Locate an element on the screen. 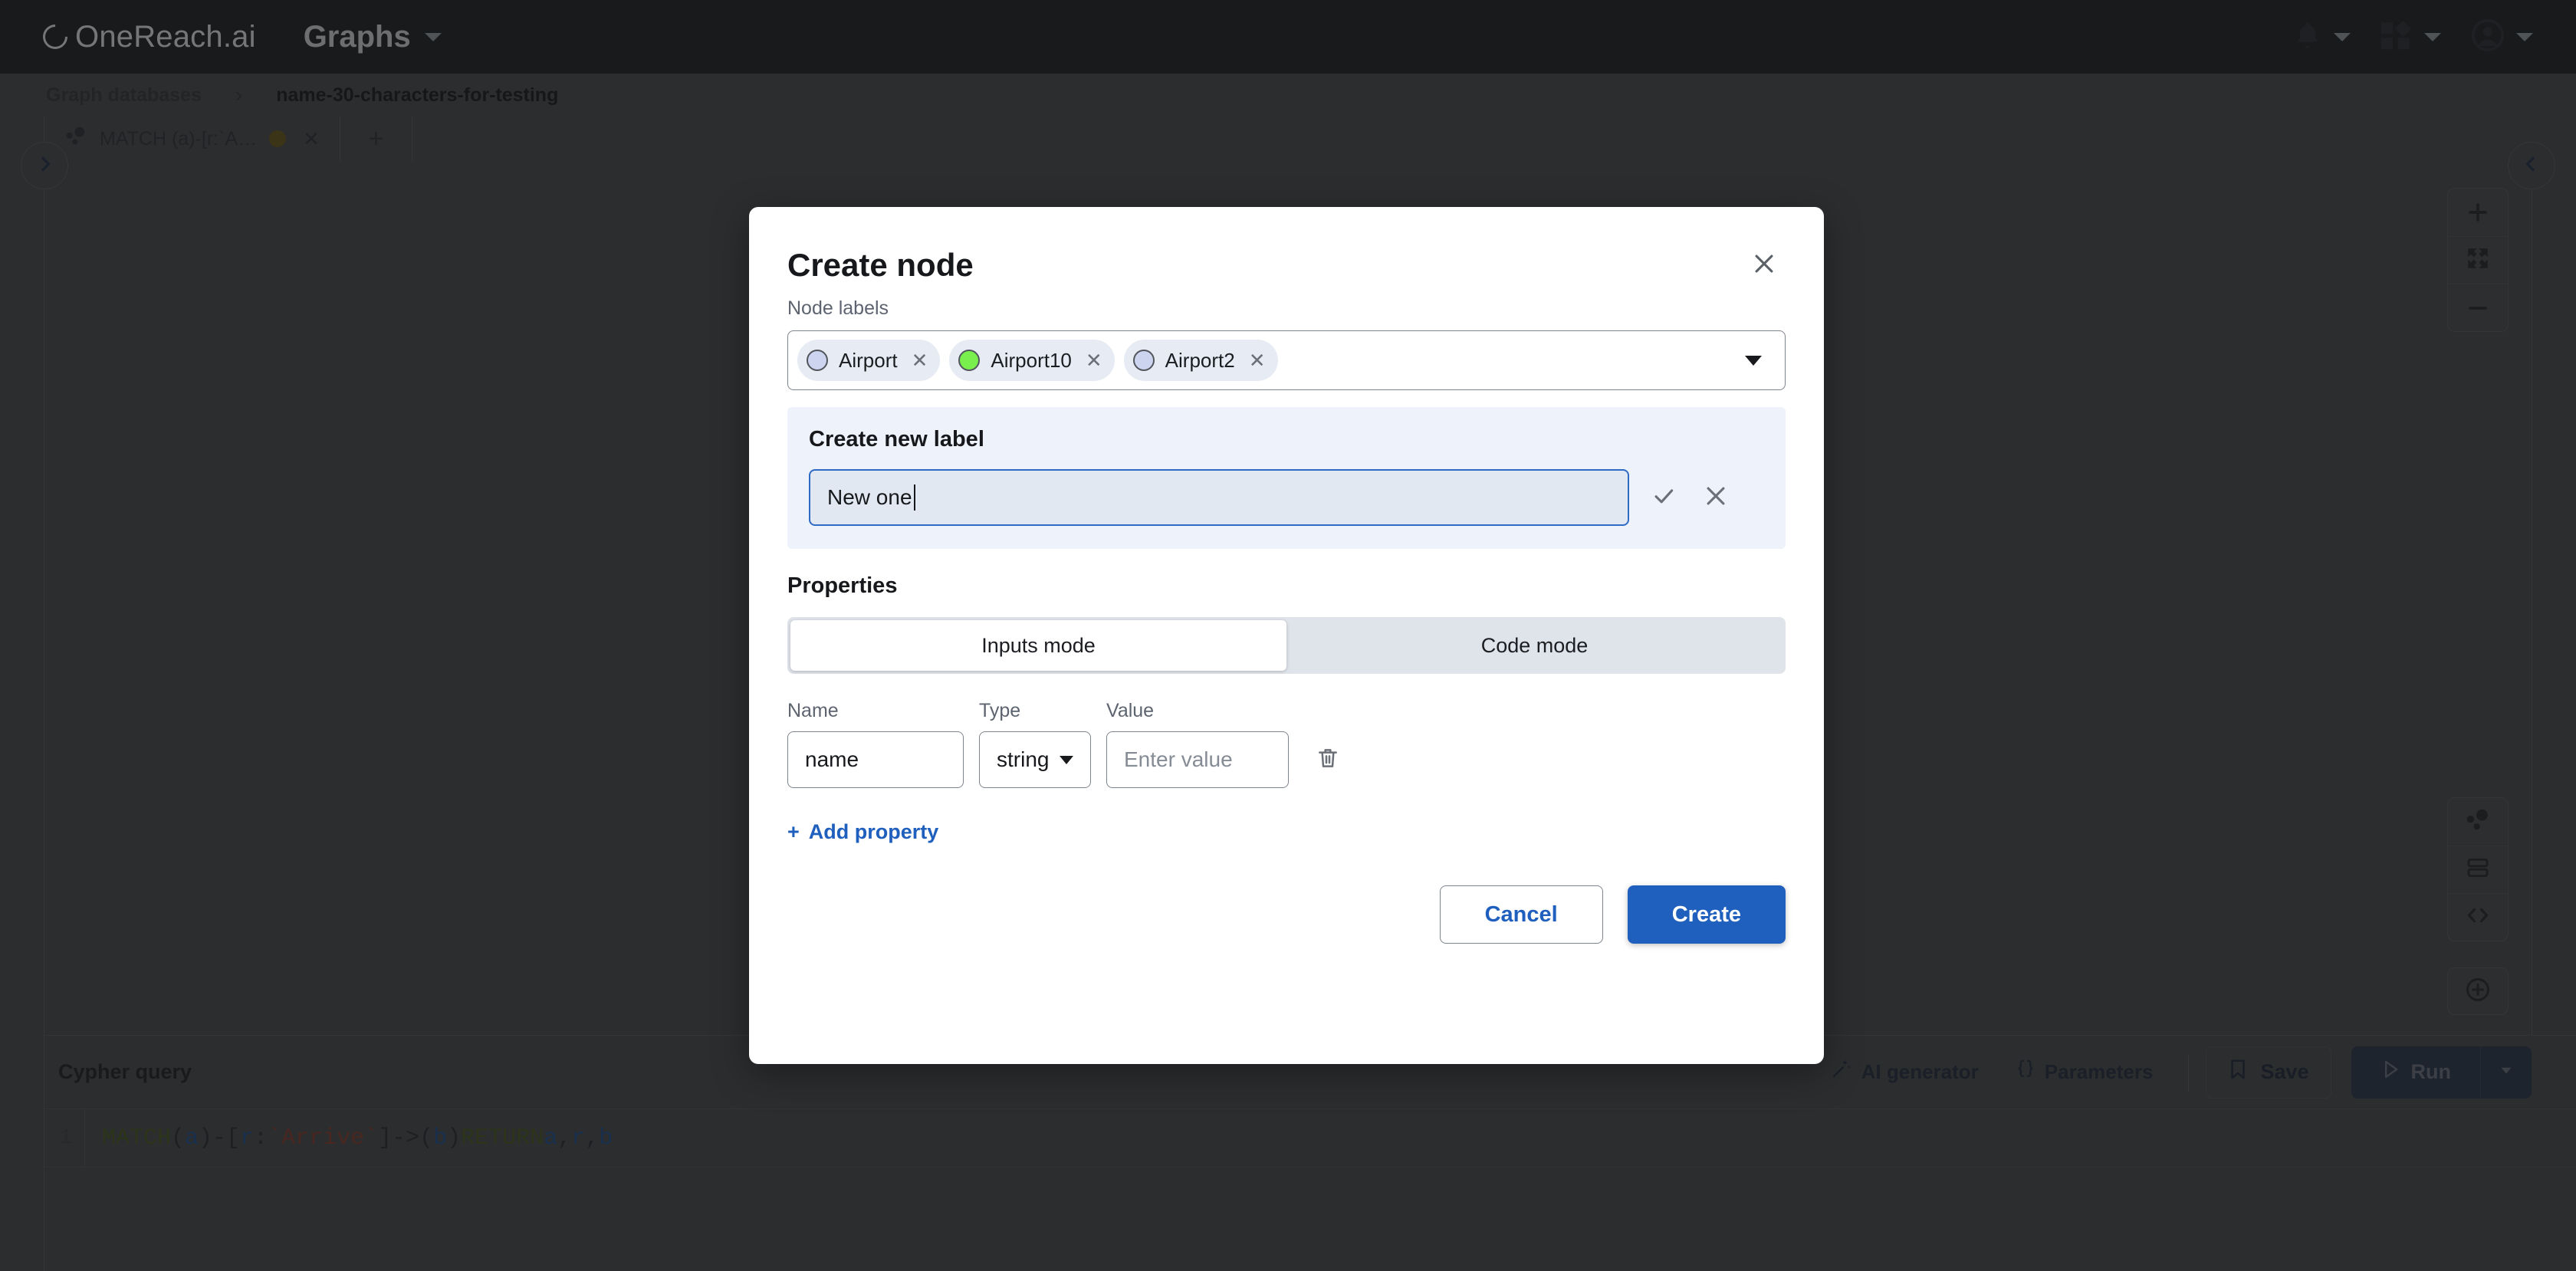 This screenshot has width=2576, height=1271. column-header-name: Name is located at coordinates (813, 710).